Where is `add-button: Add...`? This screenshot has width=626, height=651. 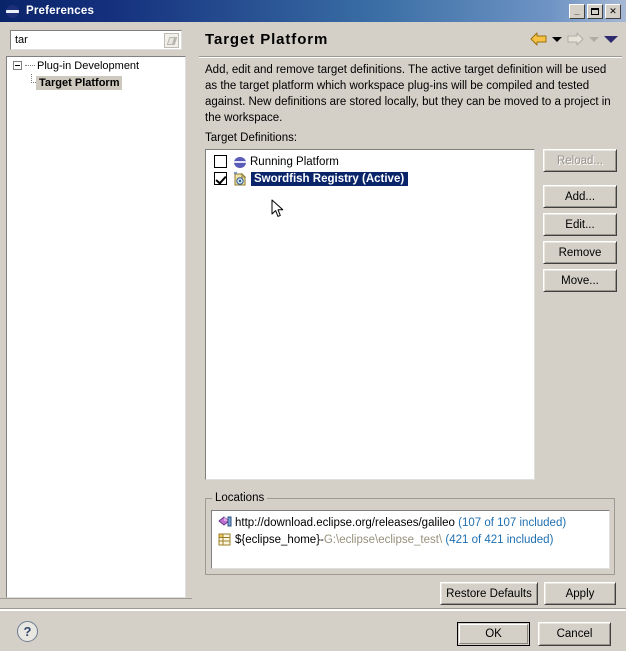 add-button: Add... is located at coordinates (580, 196).